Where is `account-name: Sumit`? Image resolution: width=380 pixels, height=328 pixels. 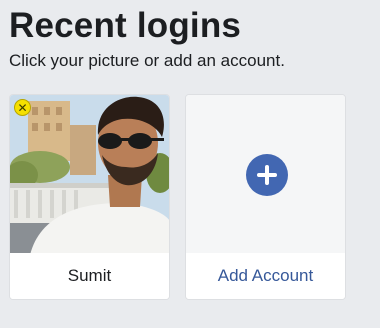
account-name: Sumit is located at coordinates (89, 276).